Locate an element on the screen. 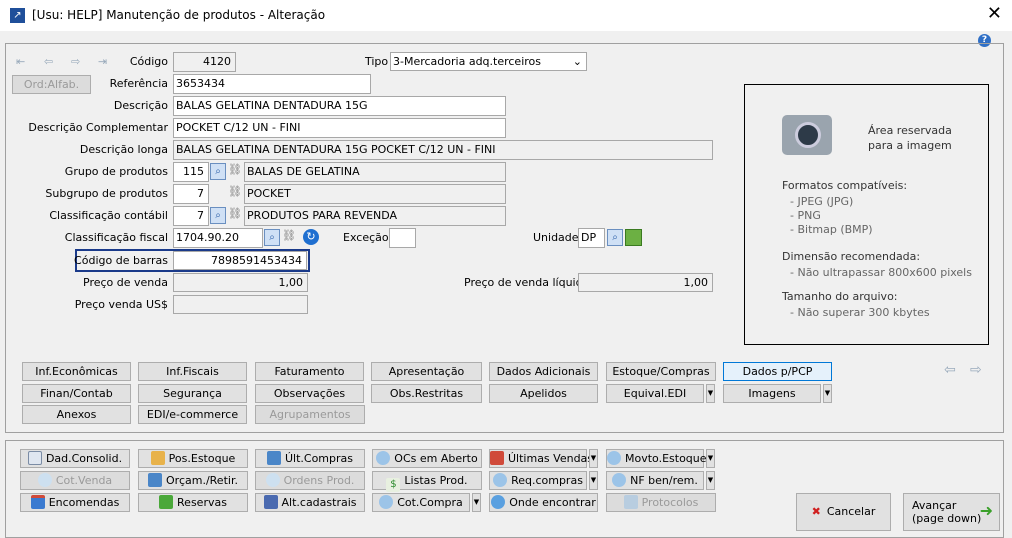 The image size is (1012, 538). tab-faturamento: Faturamento is located at coordinates (309, 371).